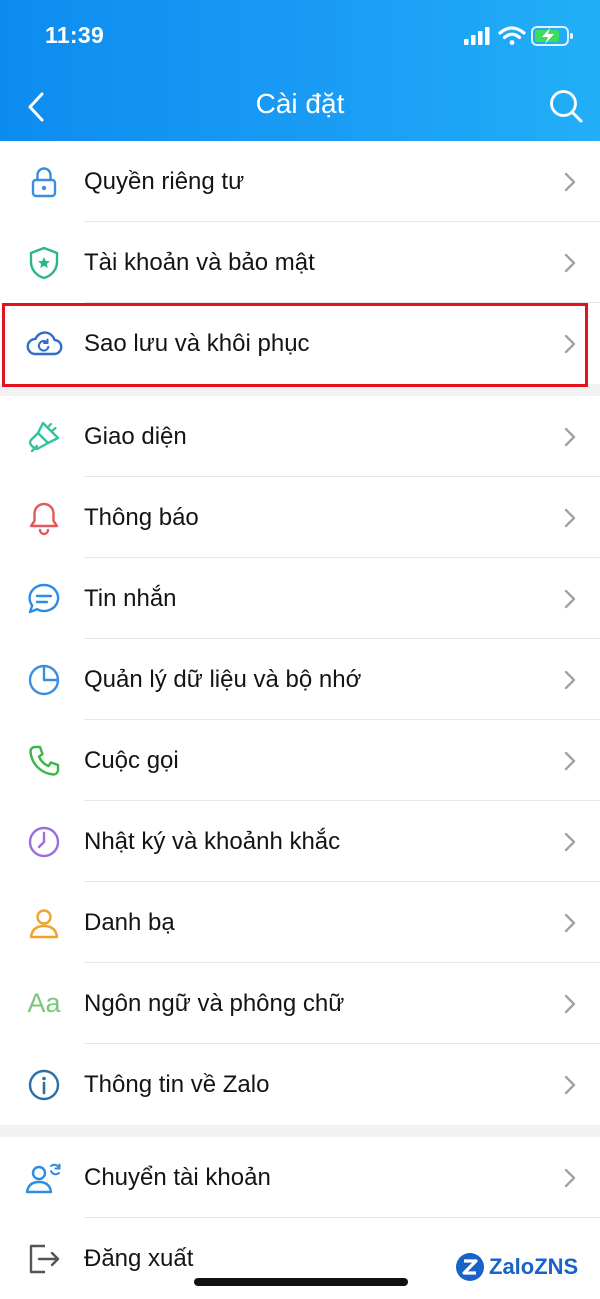 The image size is (600, 1299). I want to click on battery-charging-icon, so click(552, 36).